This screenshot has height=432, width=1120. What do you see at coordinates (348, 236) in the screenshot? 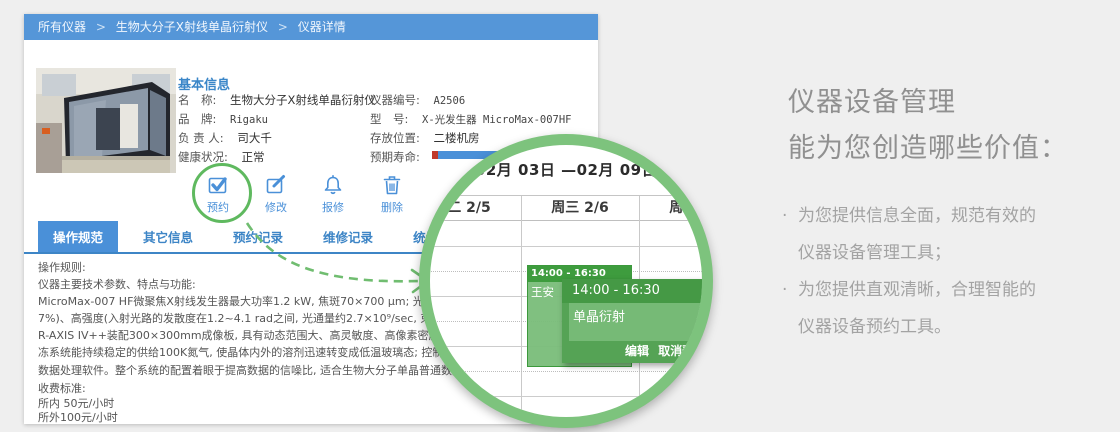
I see `tab-repair-records: 维修记录` at bounding box center [348, 236].